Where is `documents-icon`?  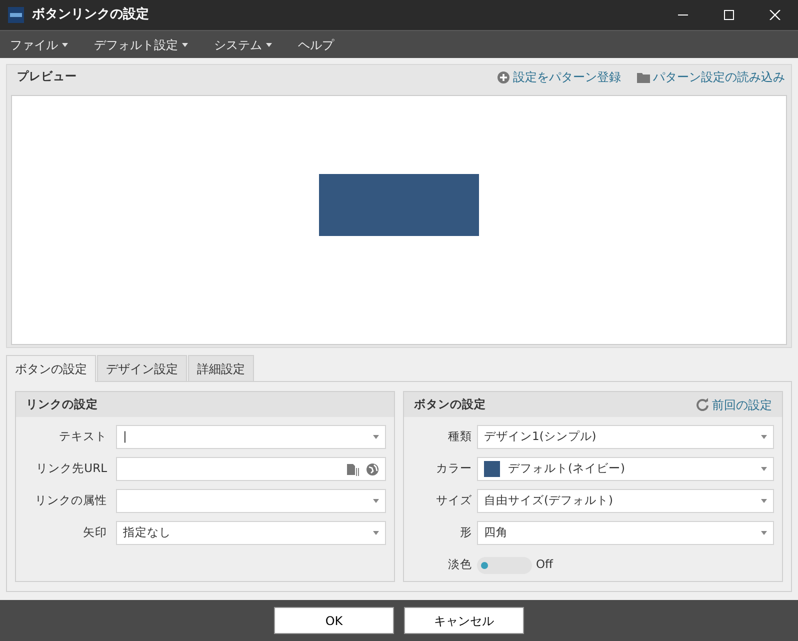
documents-icon is located at coordinates (353, 469).